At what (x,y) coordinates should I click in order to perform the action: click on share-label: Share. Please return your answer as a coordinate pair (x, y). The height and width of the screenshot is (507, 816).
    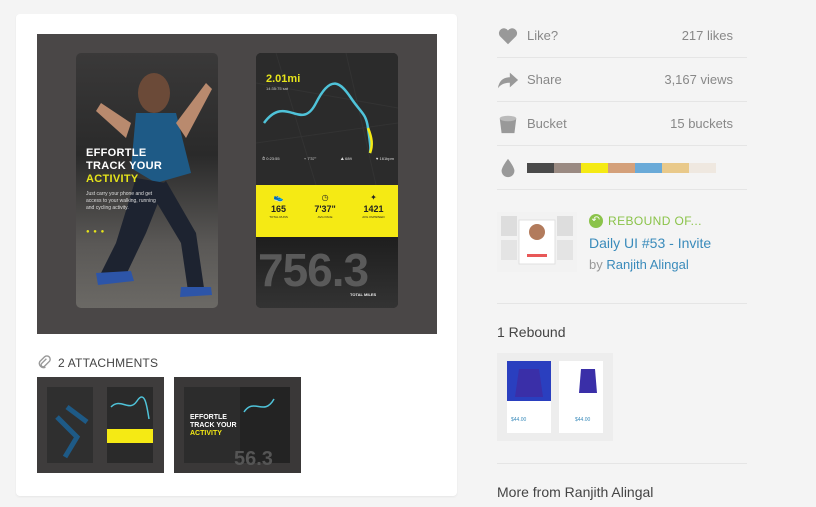
    Looking at the image, I should click on (595, 79).